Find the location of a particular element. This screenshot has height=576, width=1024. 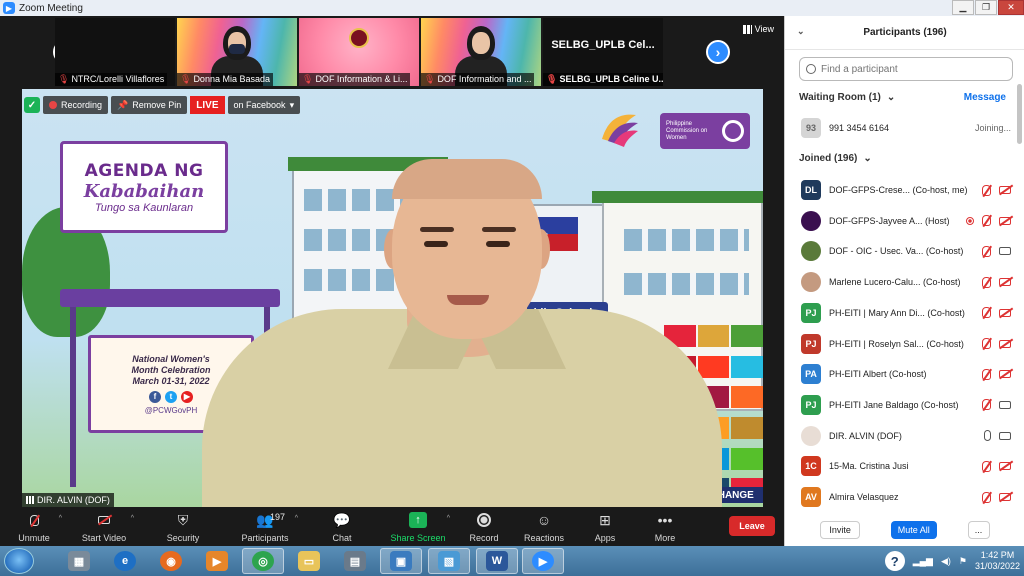

participant-row: PJ PH-EITI | Roselyn Sal... (Co-host) is located at coordinates (906, 344).